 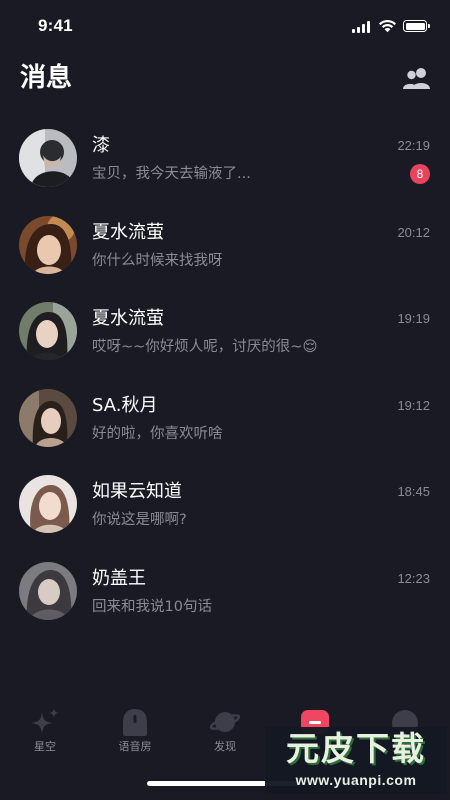 I want to click on planet-icon, so click(x=225, y=722).